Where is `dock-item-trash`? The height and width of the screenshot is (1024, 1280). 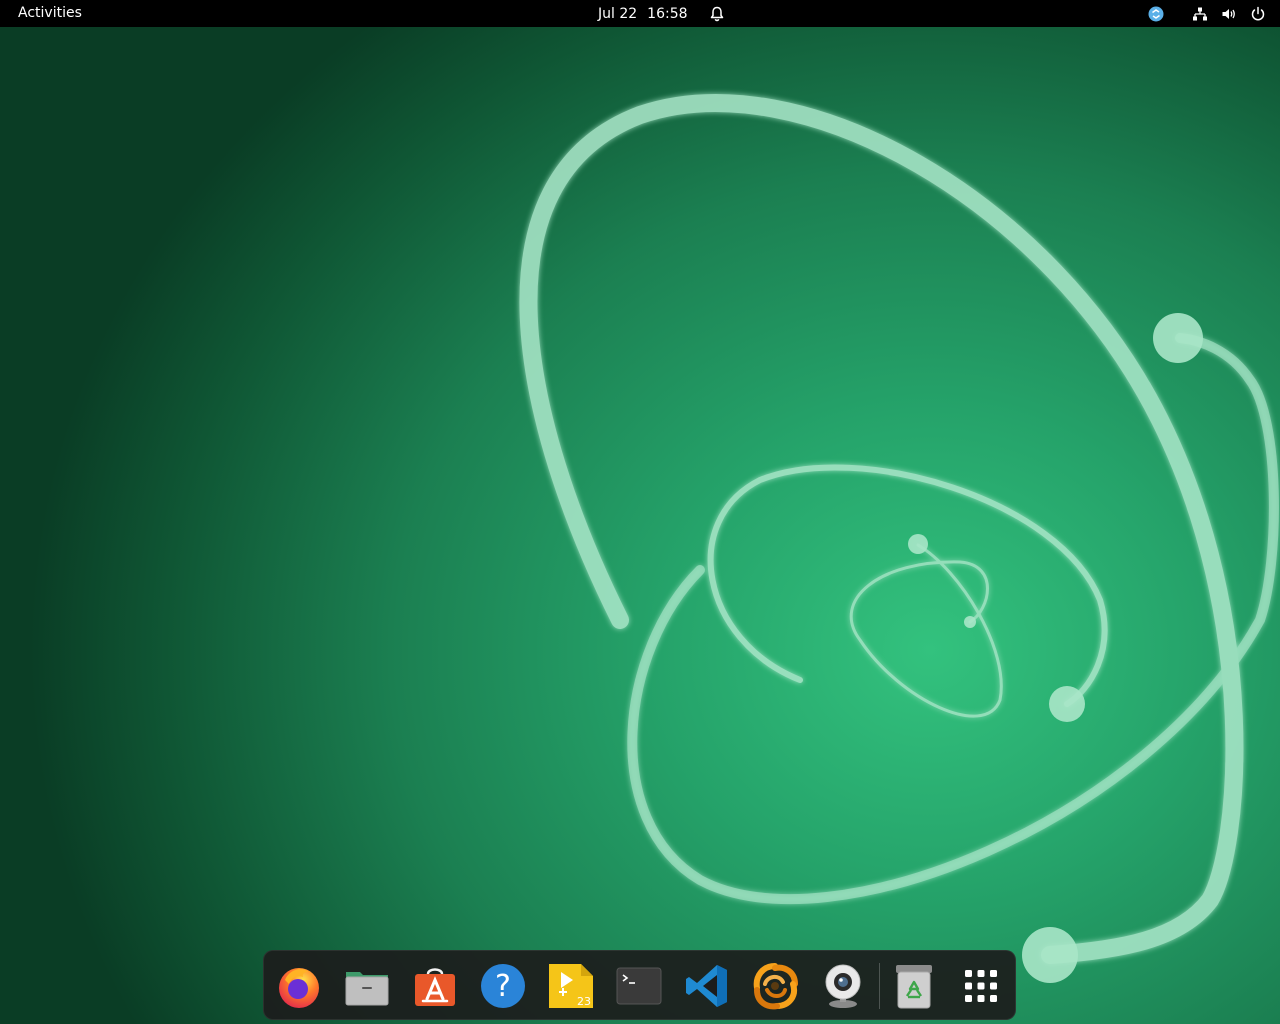 dock-item-trash is located at coordinates (914, 986).